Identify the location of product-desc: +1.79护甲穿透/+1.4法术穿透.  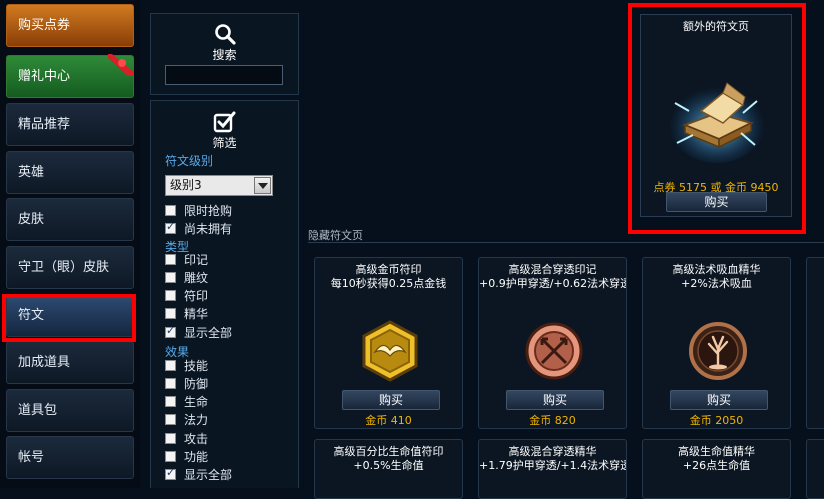
(553, 465).